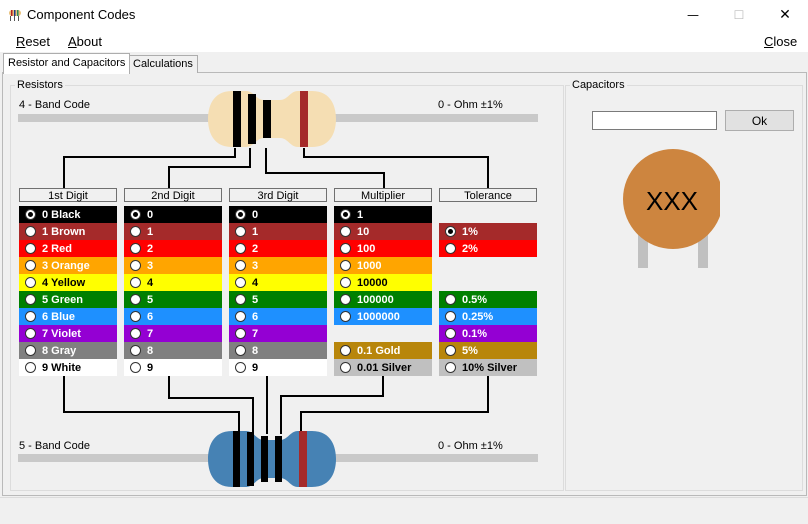 This screenshot has height=524, width=808. Describe the element at coordinates (488, 350) in the screenshot. I see `tolerance-option: 5%` at that location.